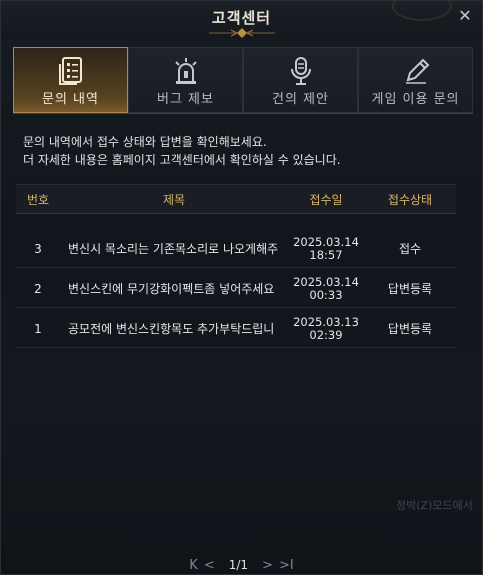 Image resolution: width=483 pixels, height=575 pixels. I want to click on background-hint-text: 정박(Z)모드에서, so click(434, 505).